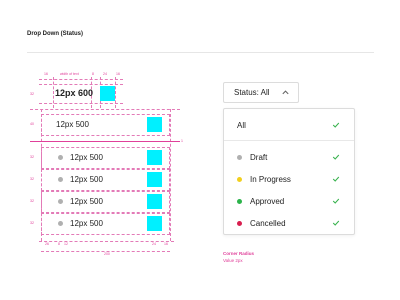  I want to click on spec-row-all-icon-box, so click(154, 124).